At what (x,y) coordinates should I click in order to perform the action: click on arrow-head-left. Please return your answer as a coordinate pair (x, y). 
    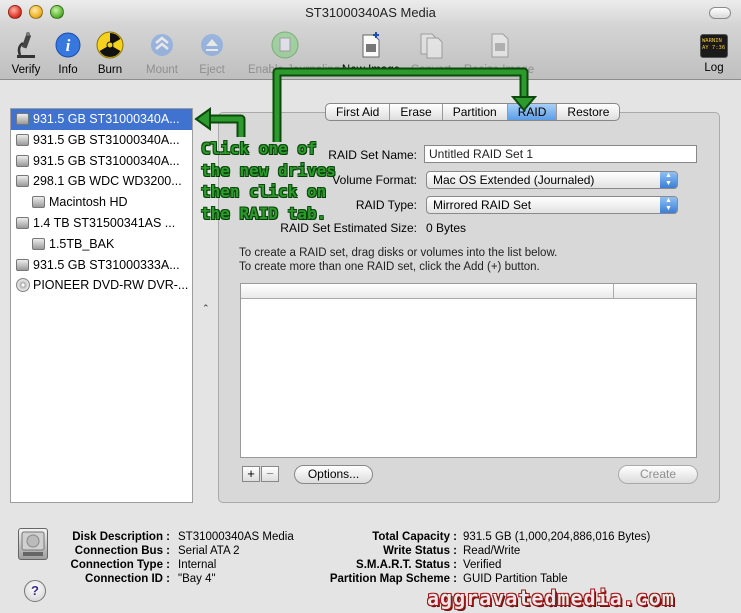
    Looking at the image, I should click on (202, 119).